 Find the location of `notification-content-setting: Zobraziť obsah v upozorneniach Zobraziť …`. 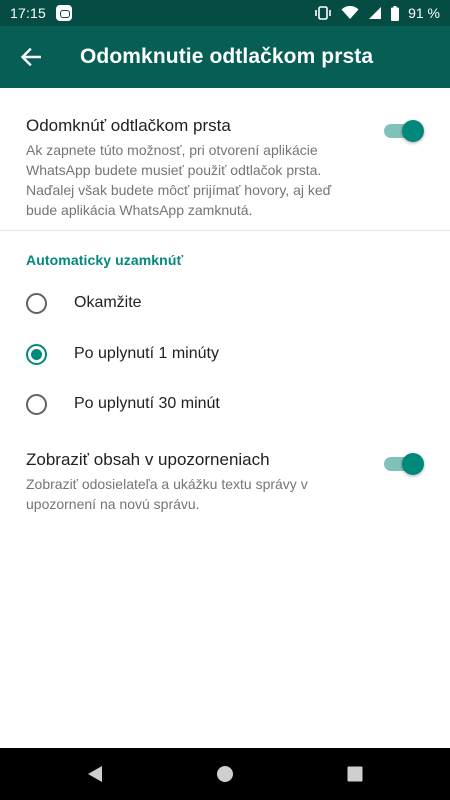

notification-content-setting: Zobraziť obsah v upozorneniach Zobraziť … is located at coordinates (225, 468).